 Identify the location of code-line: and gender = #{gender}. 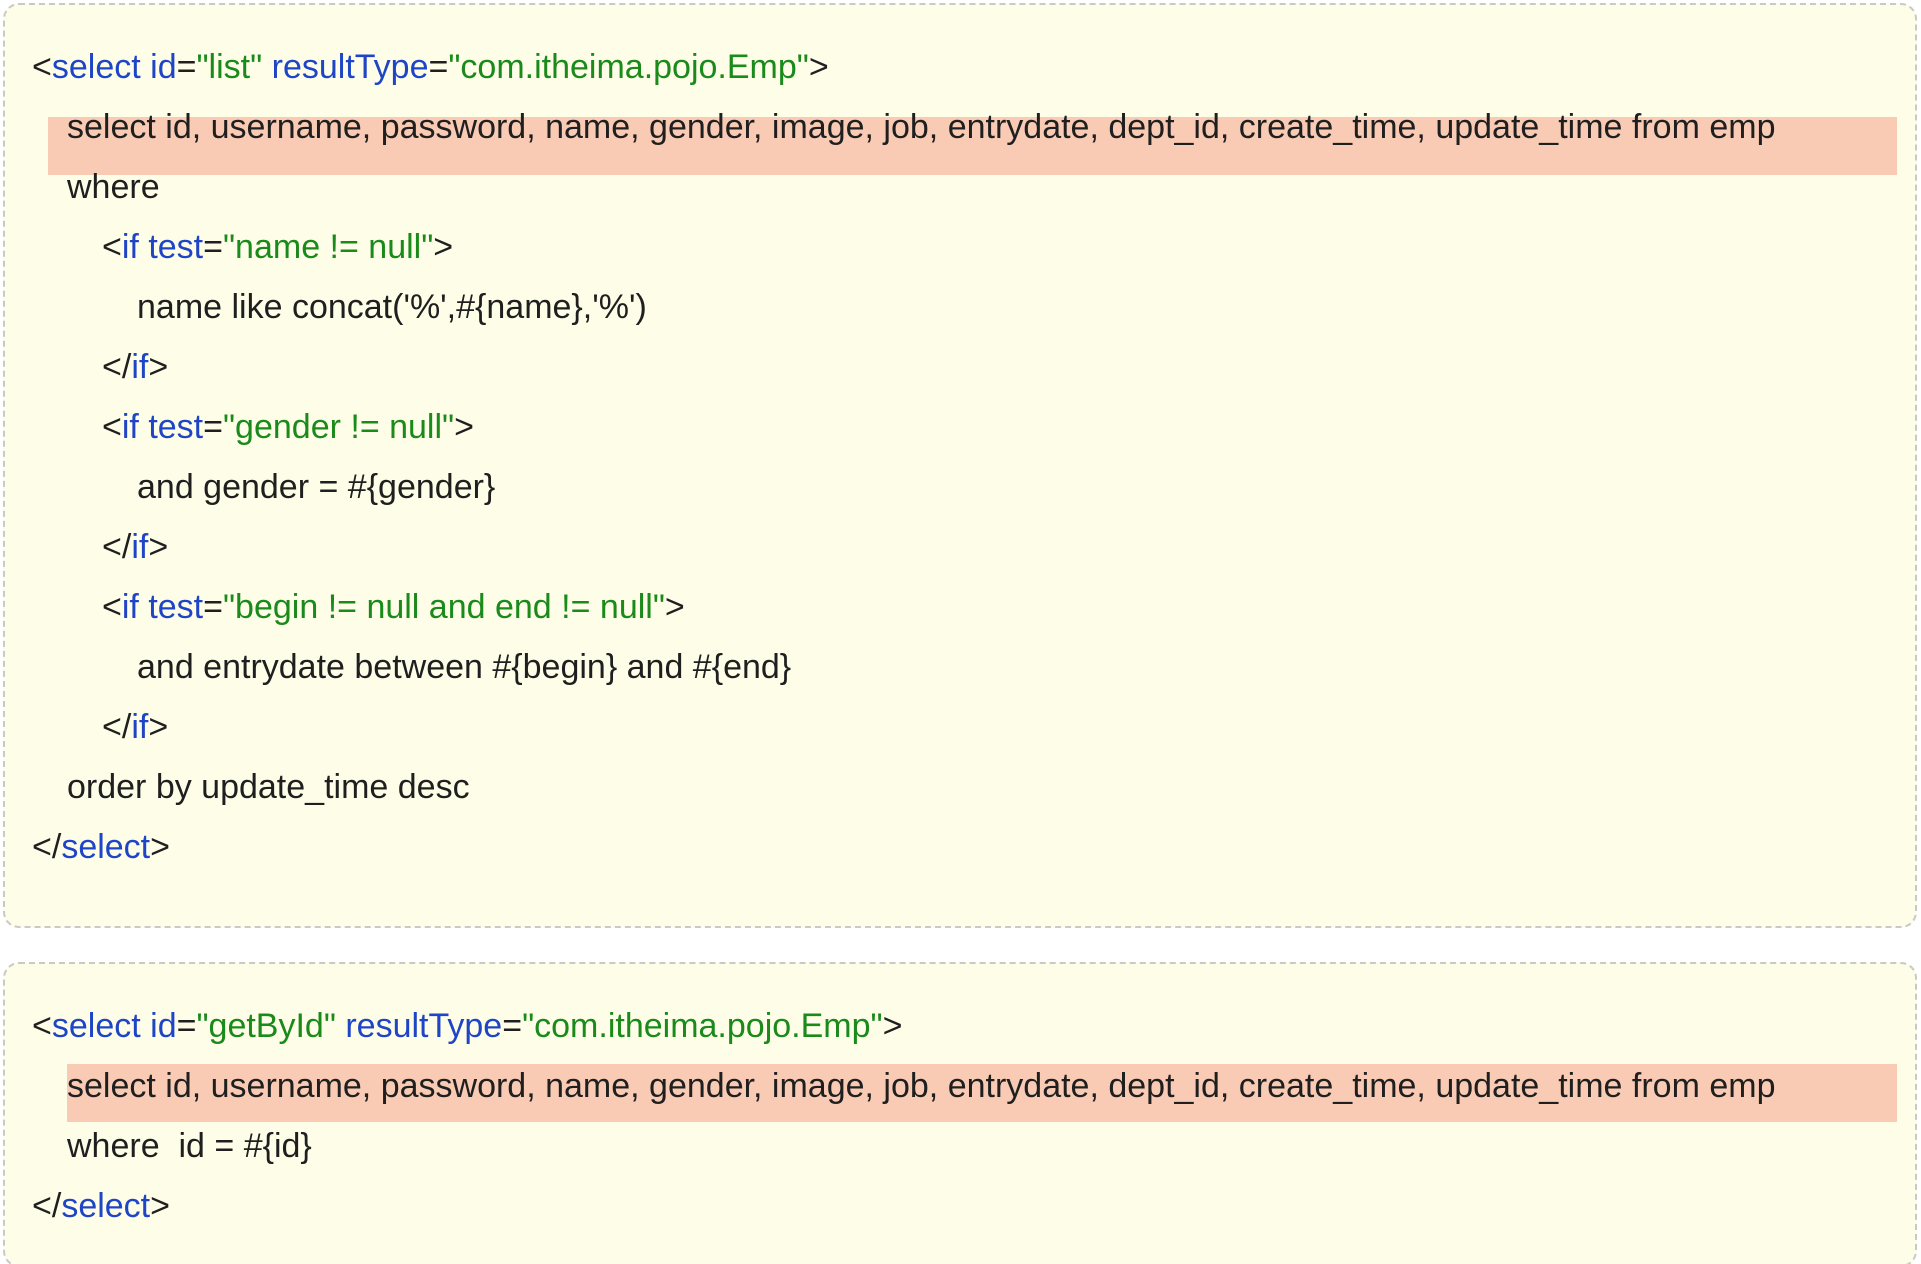
(316, 487).